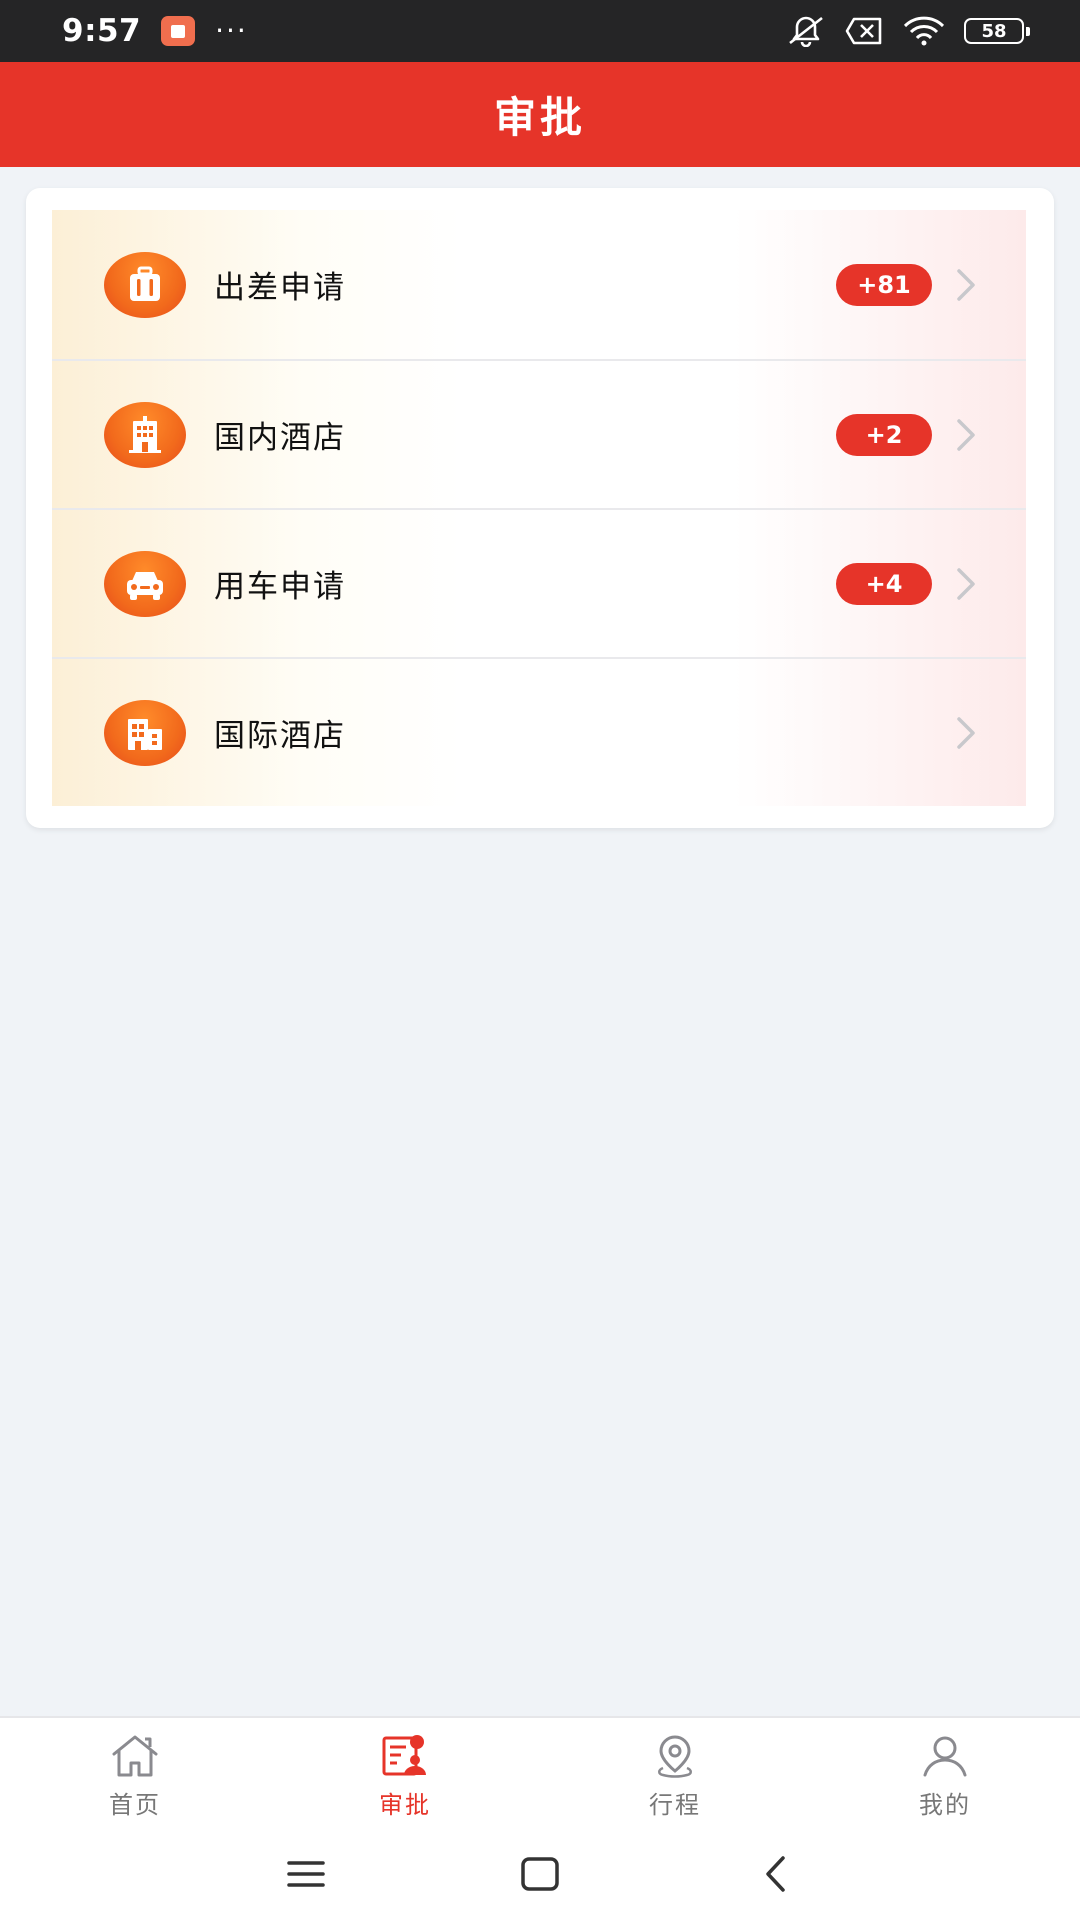 This screenshot has height=1920, width=1080. Describe the element at coordinates (539, 582) in the screenshot. I see `menu-item-car-request: 用车申请 +4` at that location.